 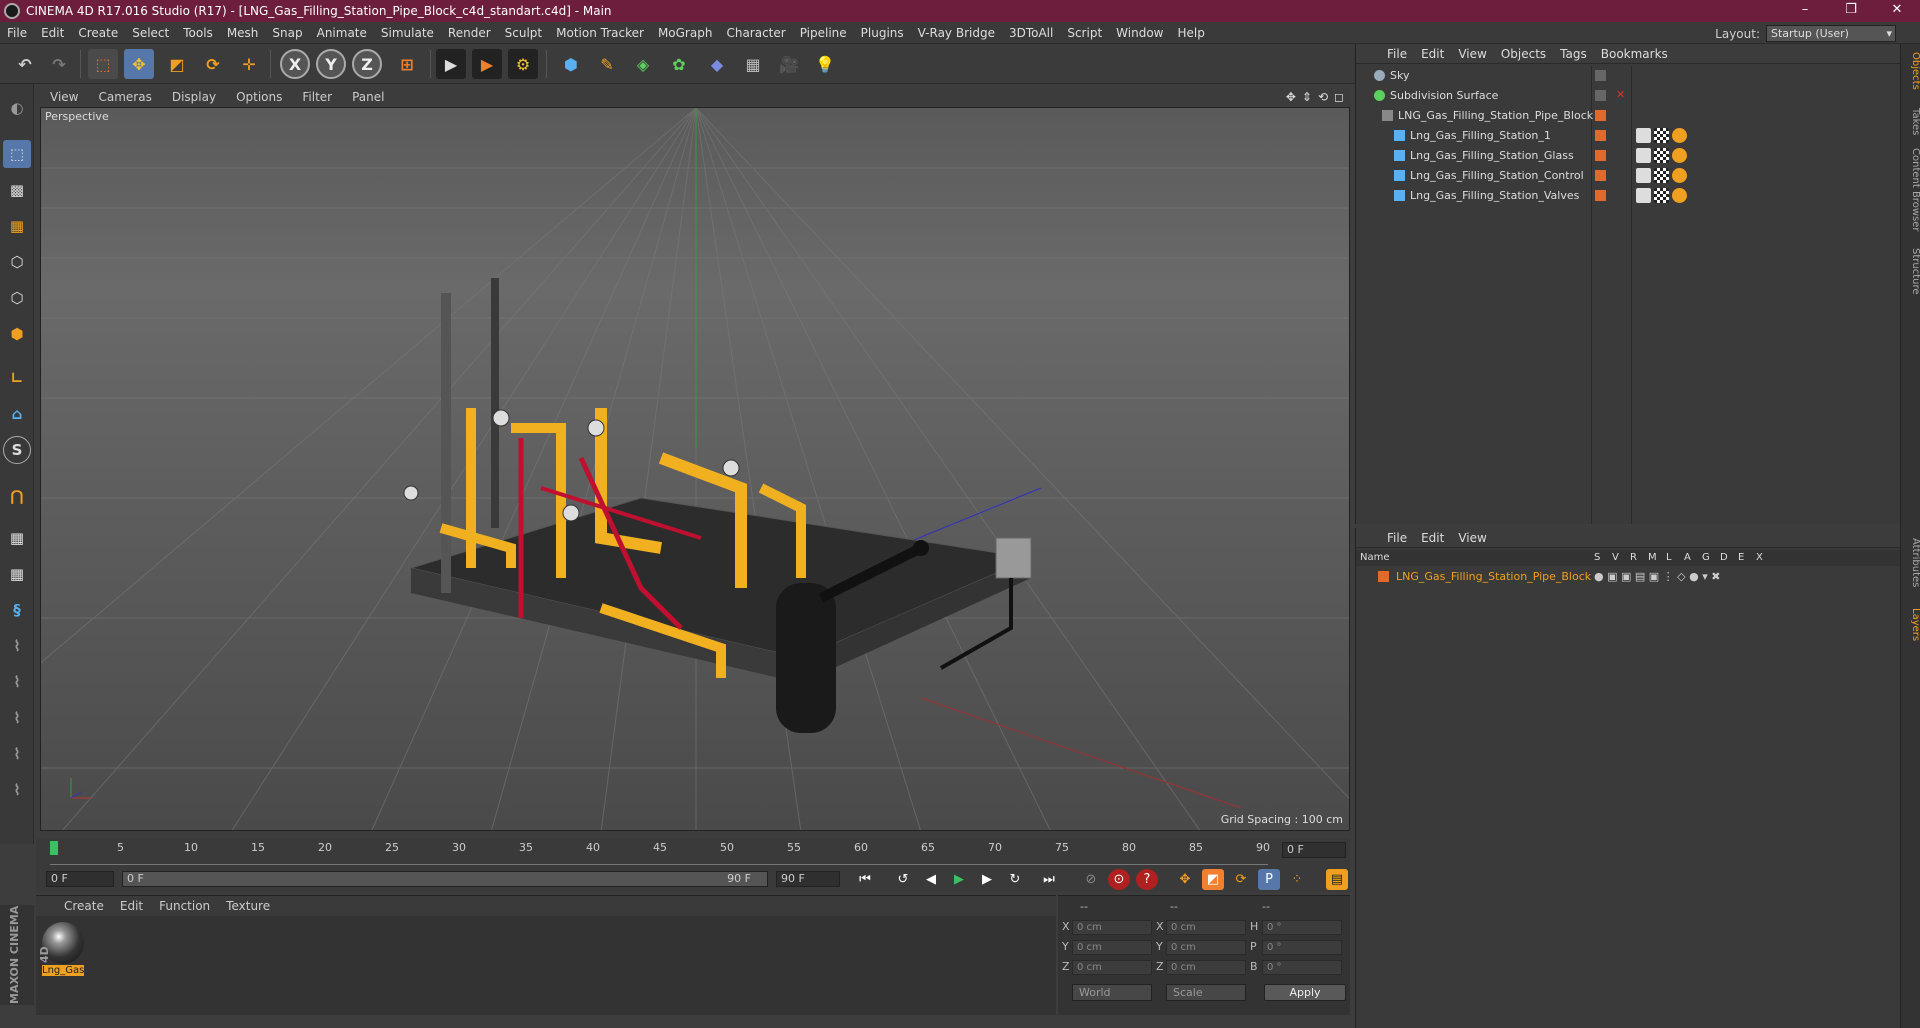 What do you see at coordinates (17, 754) in the screenshot?
I see `smooth-icon: ⌇` at bounding box center [17, 754].